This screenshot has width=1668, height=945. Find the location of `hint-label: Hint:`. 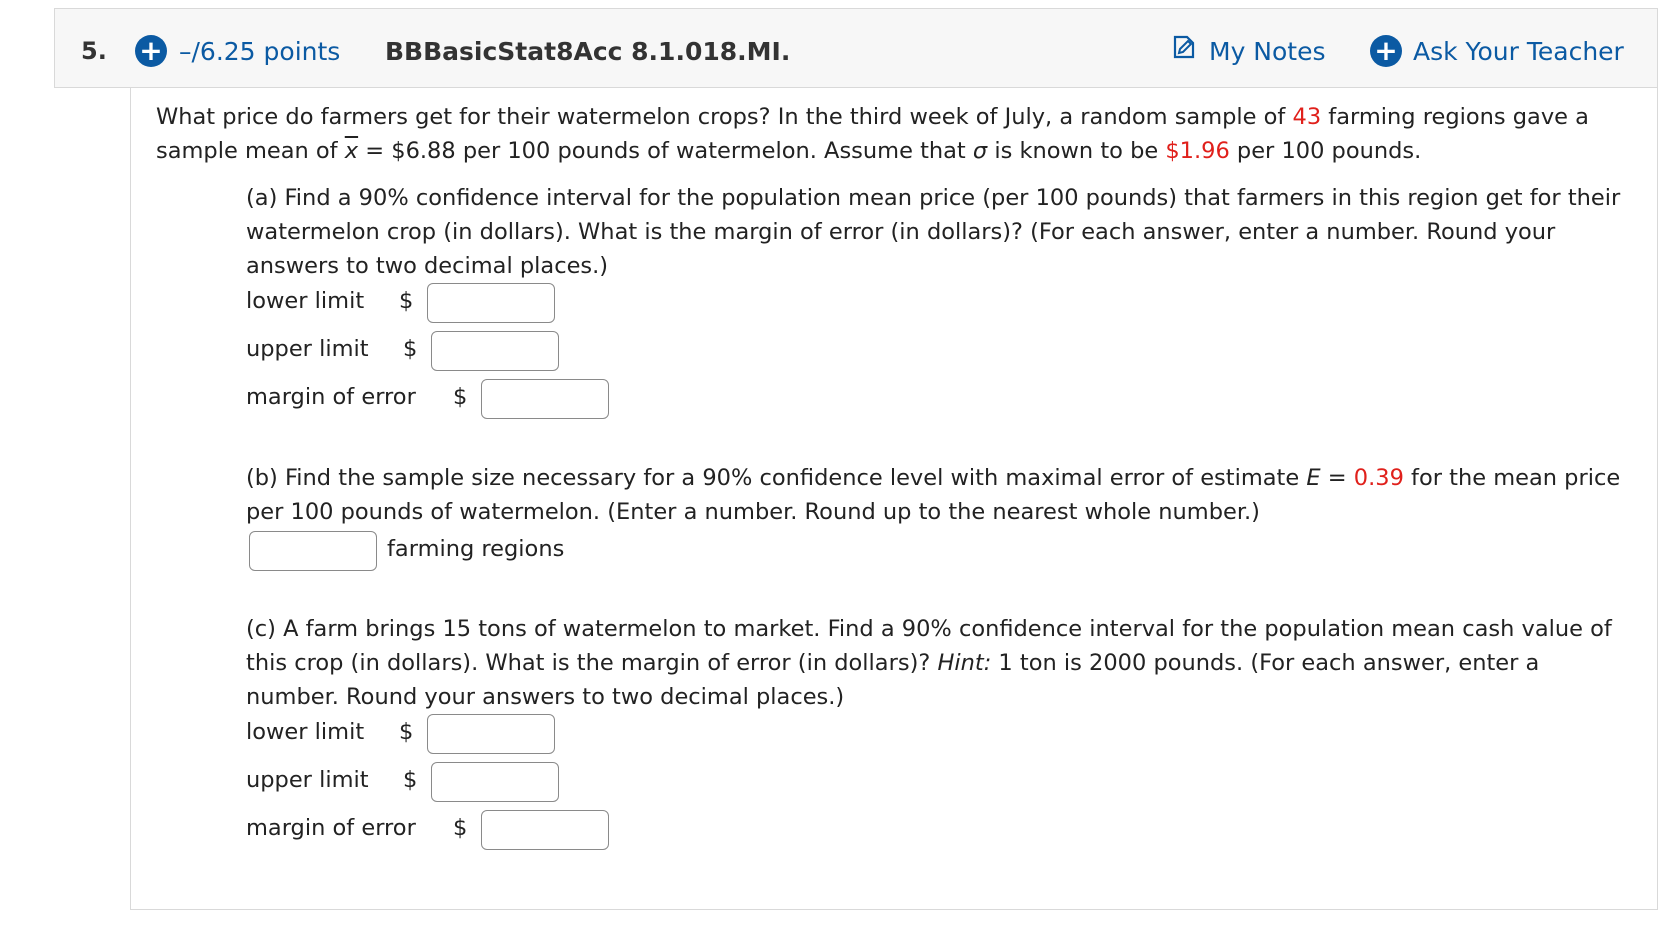

hint-label: Hint: is located at coordinates (964, 663).